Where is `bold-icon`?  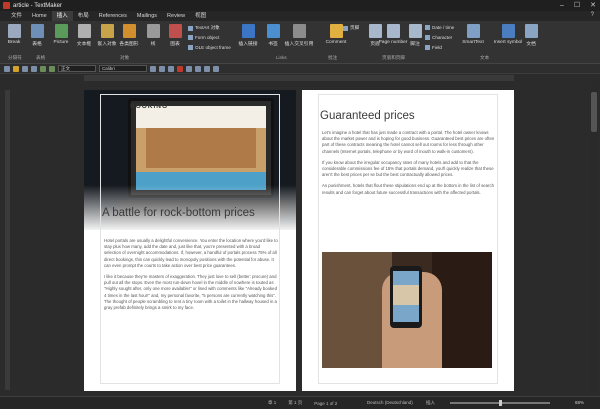
bold-icon is located at coordinates (153, 68).